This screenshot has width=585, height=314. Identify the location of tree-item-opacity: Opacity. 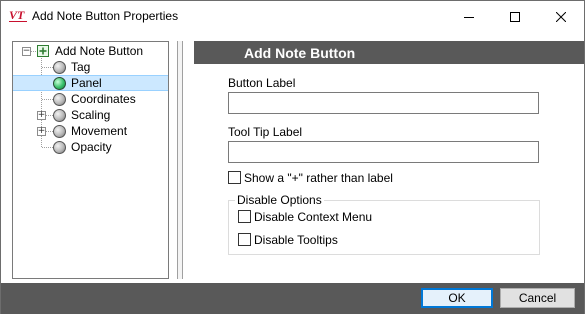
(90, 147).